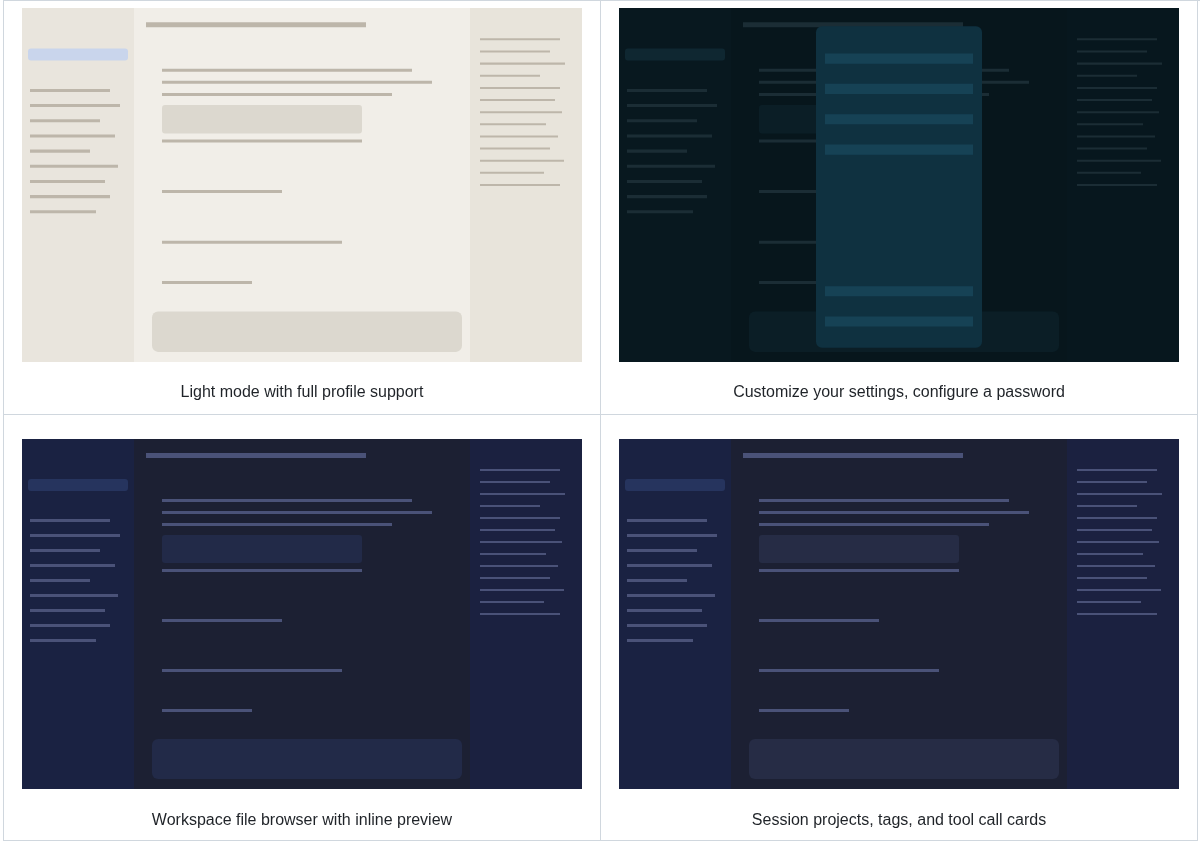 The height and width of the screenshot is (843, 1200). I want to click on image-caption: Session projects, tags, and tool call cards, so click(899, 820).